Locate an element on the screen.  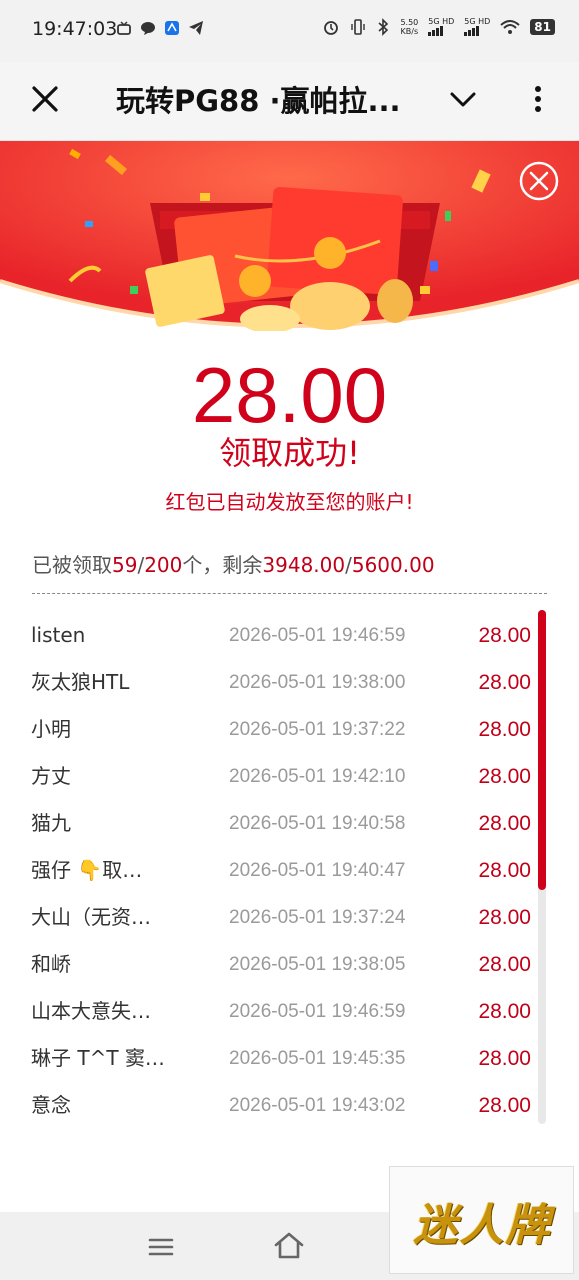
list-item: 灰太狼HTL 2026-05-01 19:38:00 28.00 is located at coordinates (289, 682).